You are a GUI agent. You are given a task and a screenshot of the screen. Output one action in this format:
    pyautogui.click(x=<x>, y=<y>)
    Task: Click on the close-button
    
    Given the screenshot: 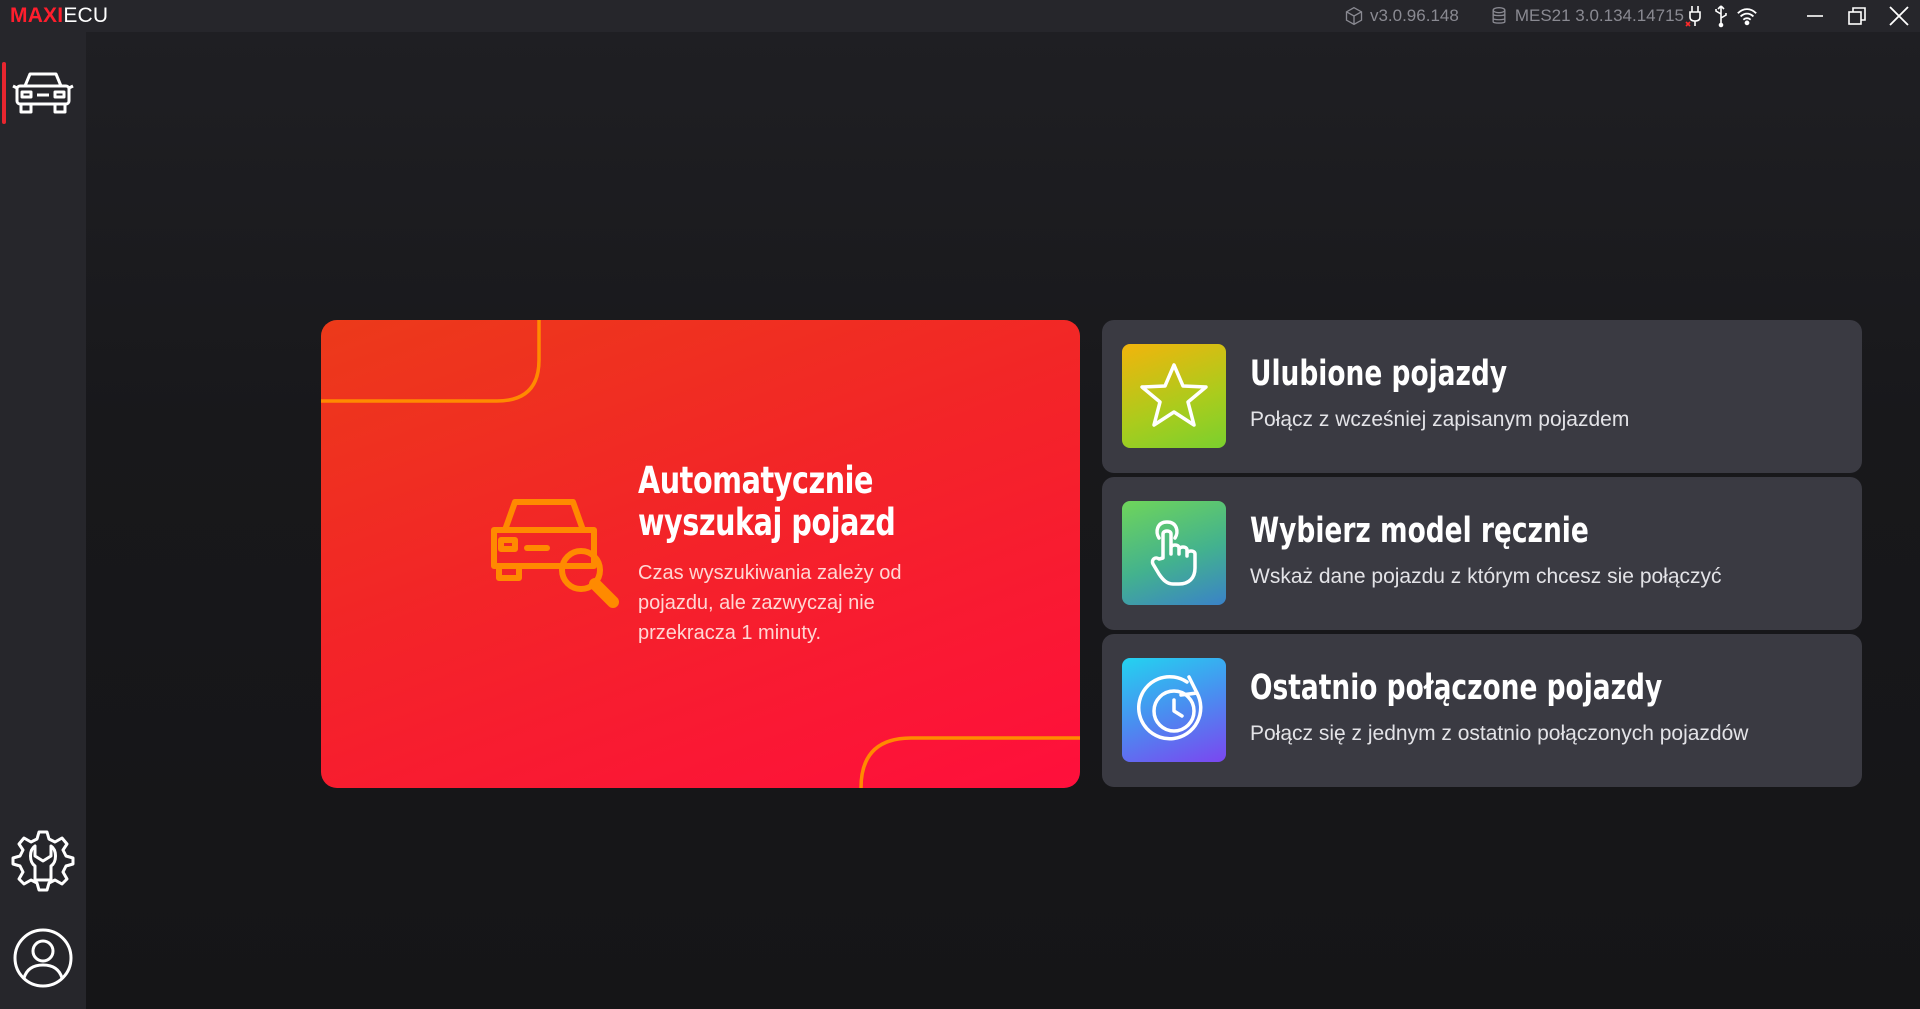 What is the action you would take?
    pyautogui.click(x=1899, y=16)
    